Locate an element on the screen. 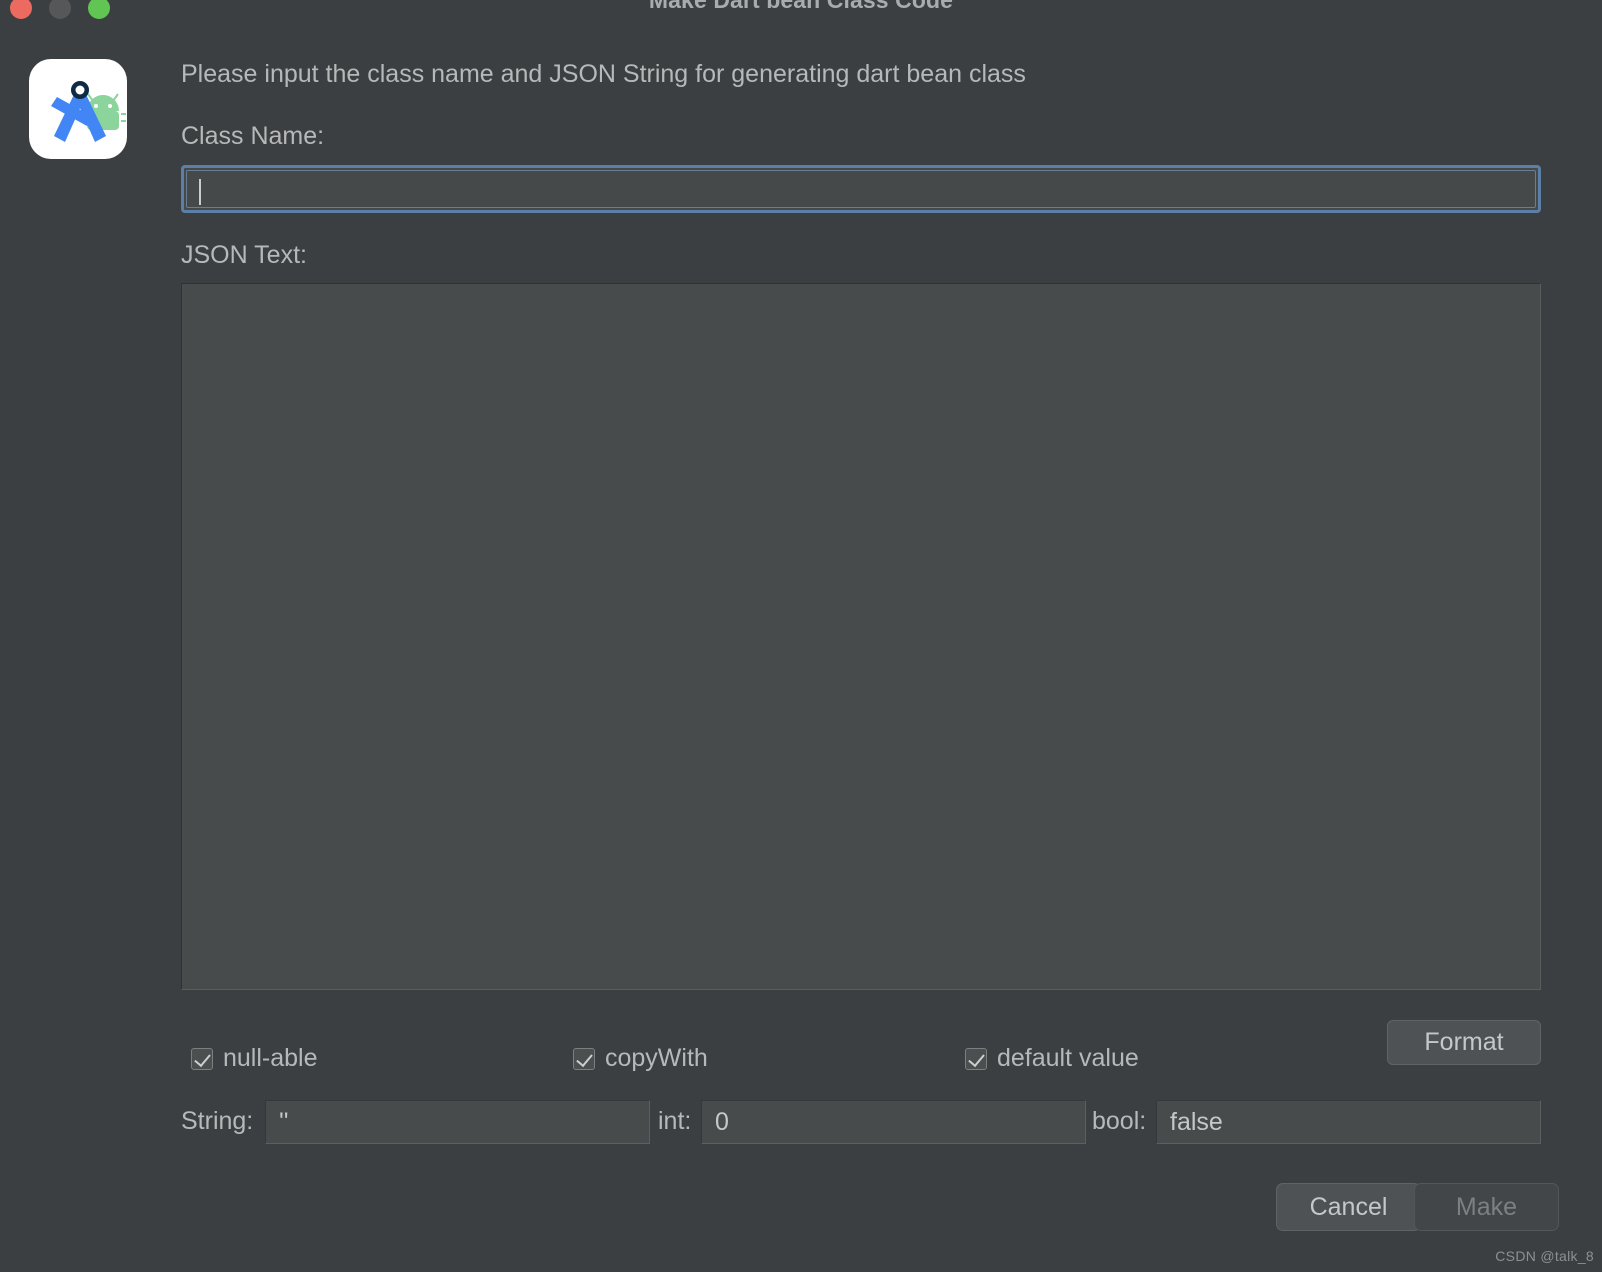 This screenshot has height=1272, width=1602. cancel-button: Cancel is located at coordinates (1348, 1207).